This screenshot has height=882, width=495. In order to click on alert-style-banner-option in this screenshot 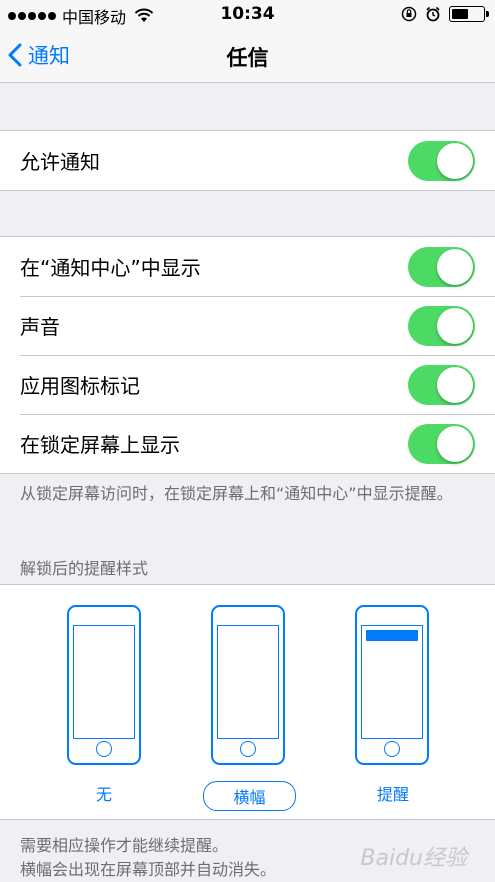, I will do `click(248, 685)`.